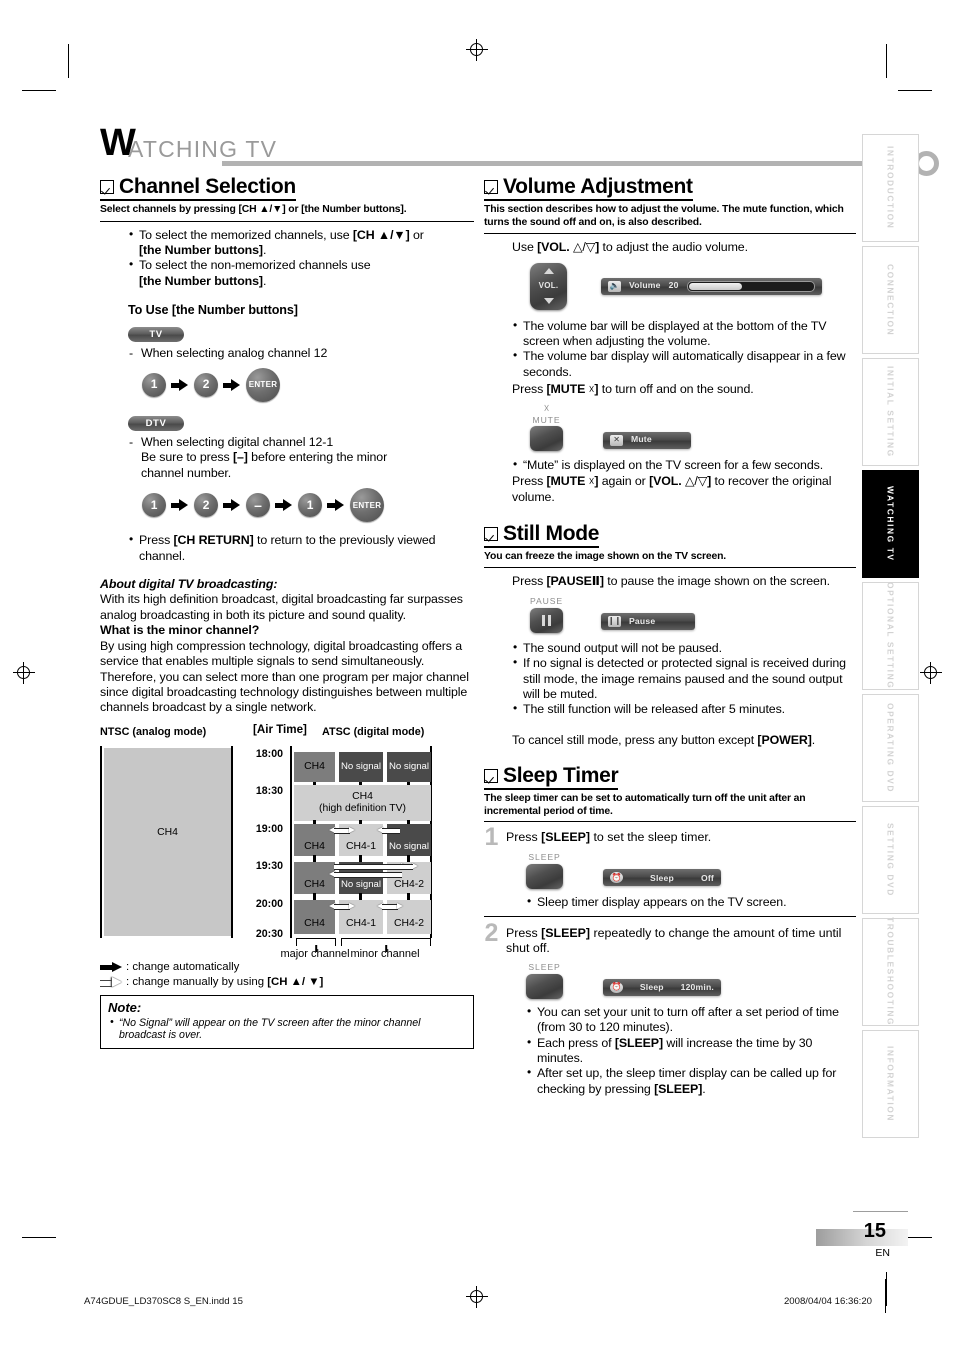  What do you see at coordinates (386, 944) in the screenshot?
I see `minor-channel-brace` at bounding box center [386, 944].